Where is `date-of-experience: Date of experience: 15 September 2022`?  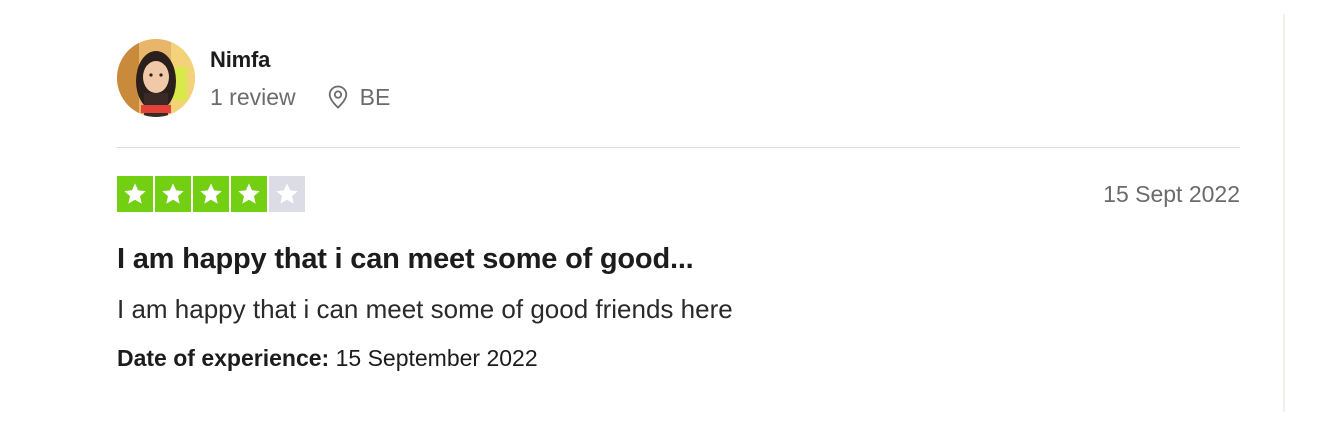 date-of-experience: Date of experience: 15 September 2022 is located at coordinates (678, 358).